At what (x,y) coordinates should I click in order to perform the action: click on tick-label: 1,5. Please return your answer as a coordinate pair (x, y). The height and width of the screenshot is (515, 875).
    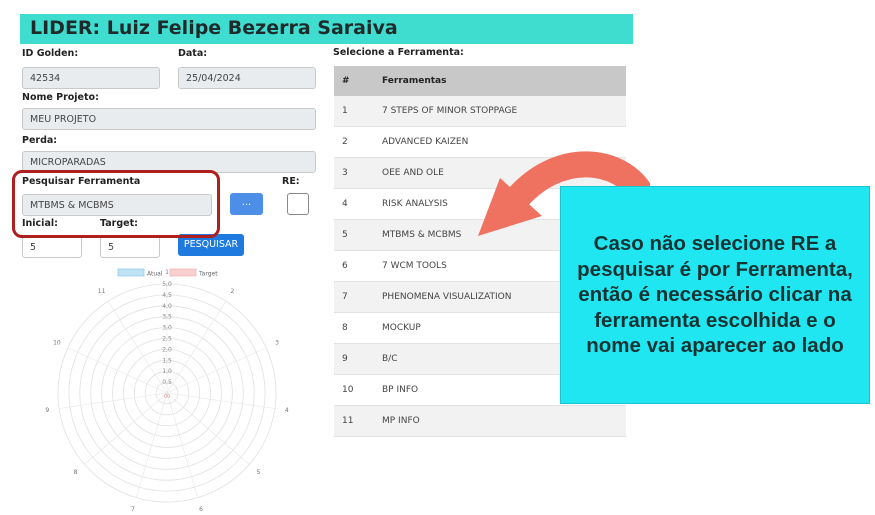
    Looking at the image, I should click on (167, 360).